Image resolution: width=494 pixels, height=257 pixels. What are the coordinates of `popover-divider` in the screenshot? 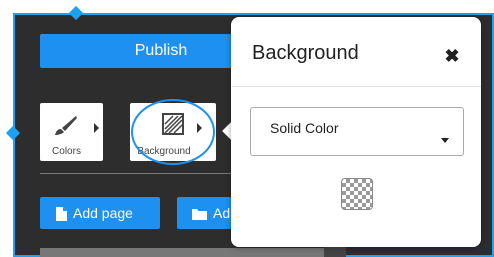 It's located at (356, 86).